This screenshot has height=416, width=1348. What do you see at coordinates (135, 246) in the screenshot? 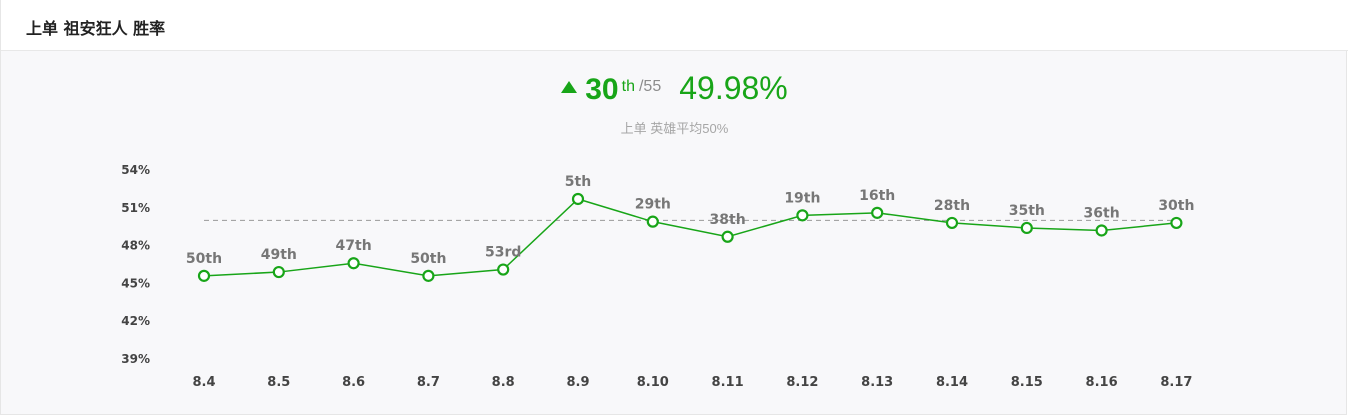
I see `y-tick-label: 48%` at bounding box center [135, 246].